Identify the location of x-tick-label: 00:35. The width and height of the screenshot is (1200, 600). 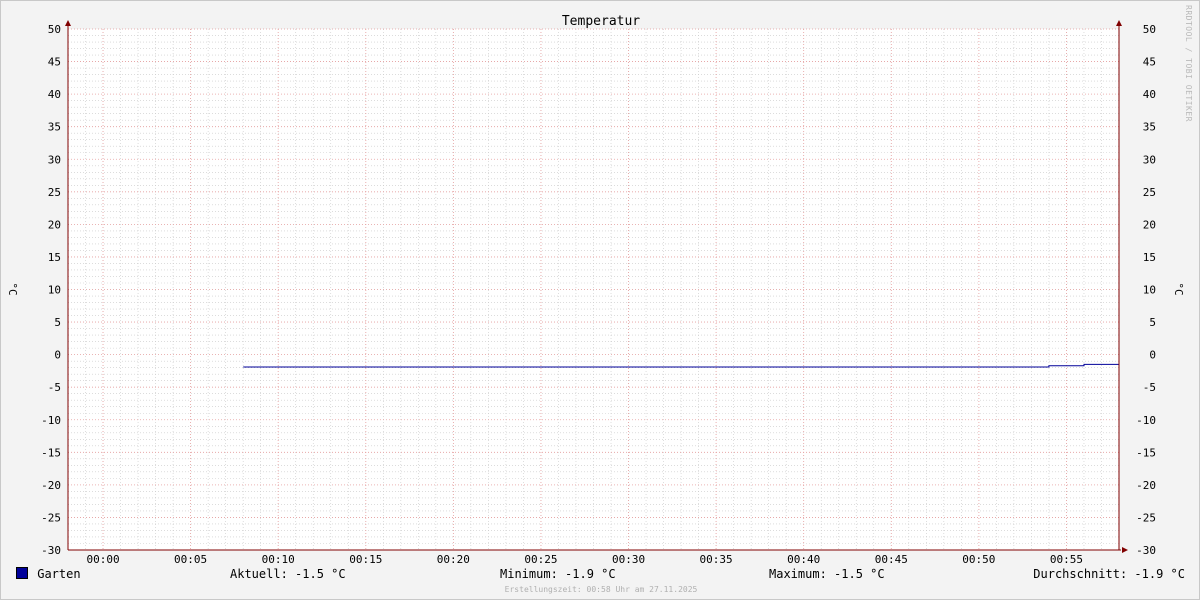
(716, 559).